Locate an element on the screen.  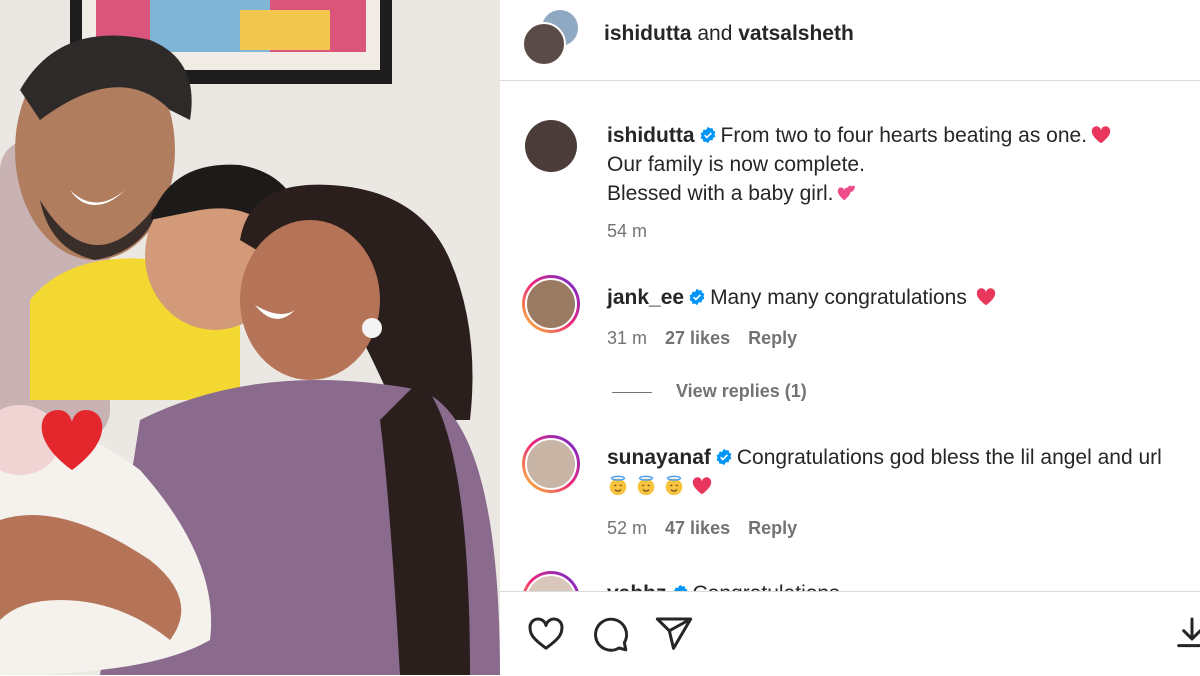
comment-time: 52 m is located at coordinates (627, 528).